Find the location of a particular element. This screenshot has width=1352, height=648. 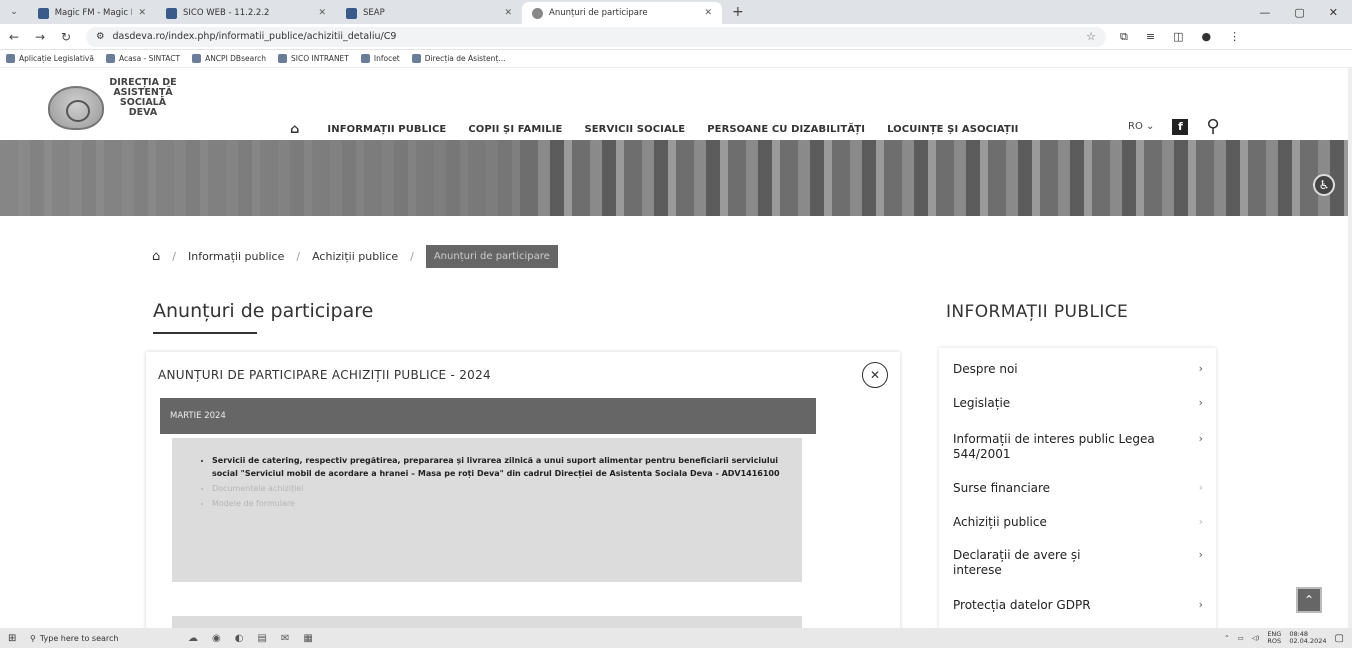

sidebar-item-label: Legislație is located at coordinates (982, 403).